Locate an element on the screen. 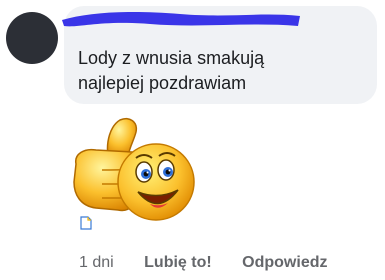 This screenshot has height=280, width=385. thumbs-up-smiley-sticker-icon is located at coordinates (134, 169).